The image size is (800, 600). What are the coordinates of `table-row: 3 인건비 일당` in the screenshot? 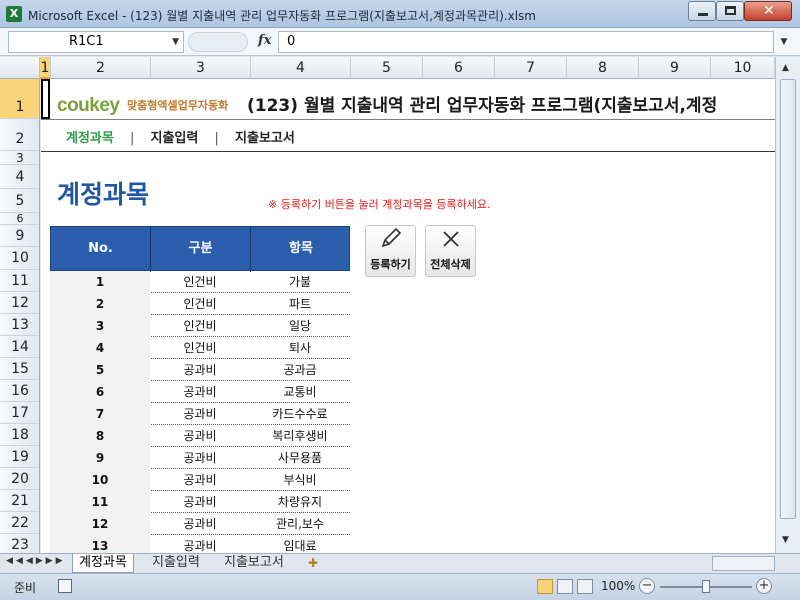 It's located at (200, 326).